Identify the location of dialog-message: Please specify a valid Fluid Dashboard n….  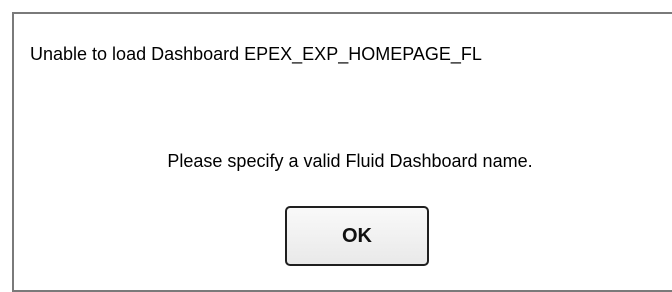
(350, 161).